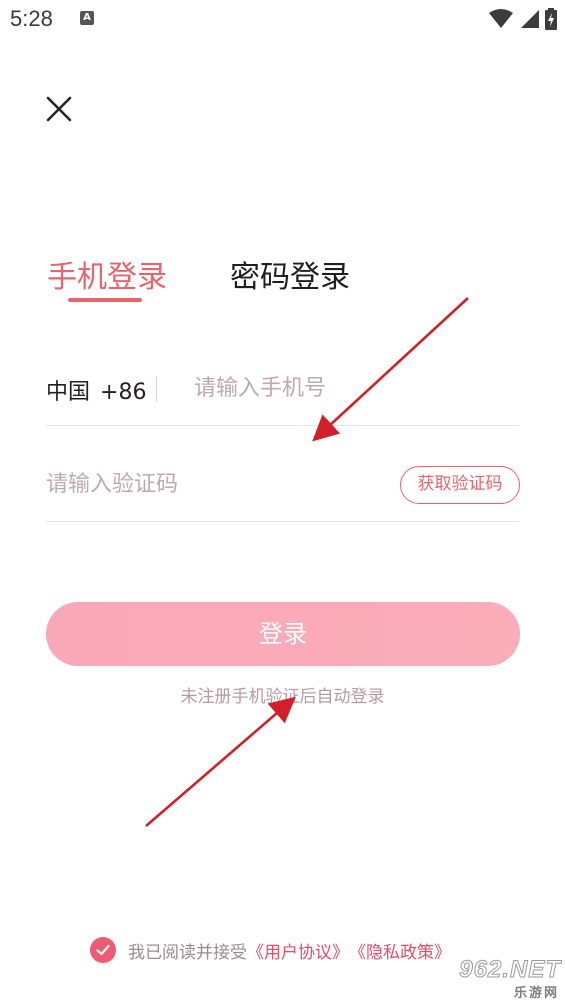 The image size is (565, 1004). Describe the element at coordinates (290, 274) in the screenshot. I see `tab-password-login: 密码登录` at that location.